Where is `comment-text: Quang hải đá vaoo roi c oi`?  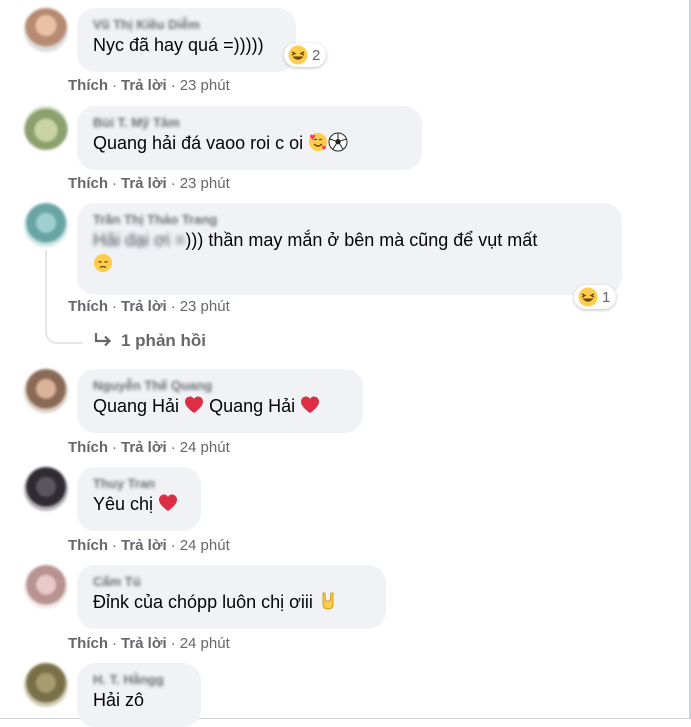 comment-text: Quang hải đá vaoo roi c oi is located at coordinates (251, 143).